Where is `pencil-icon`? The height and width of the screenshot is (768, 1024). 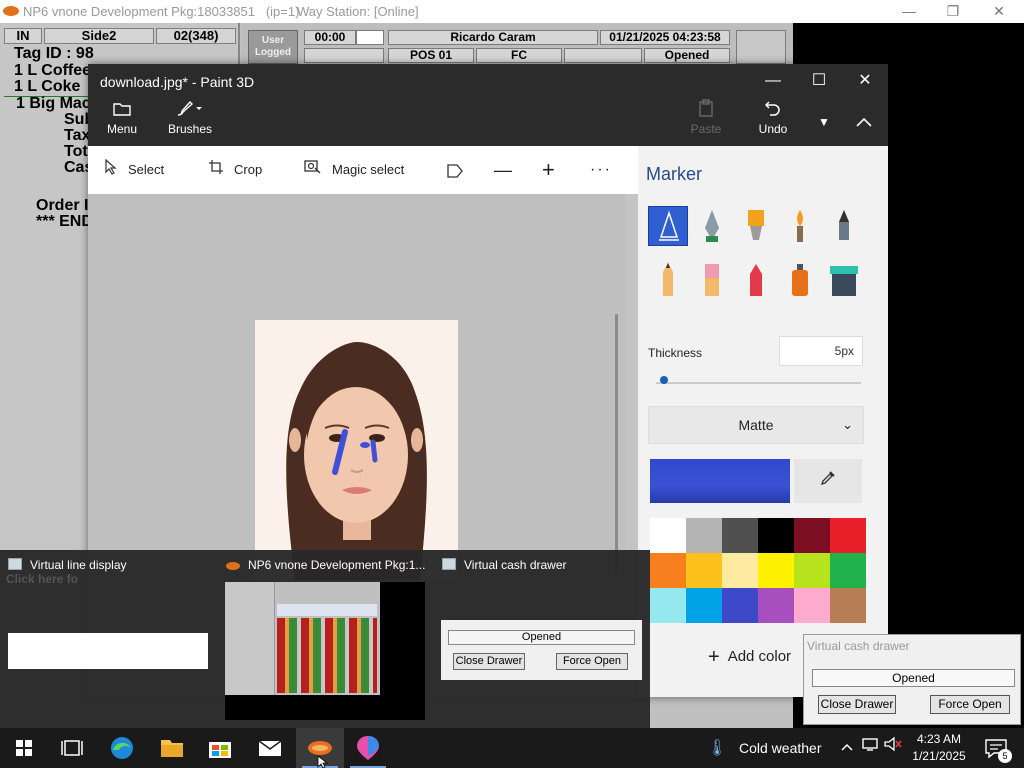
pencil-icon is located at coordinates (668, 279).